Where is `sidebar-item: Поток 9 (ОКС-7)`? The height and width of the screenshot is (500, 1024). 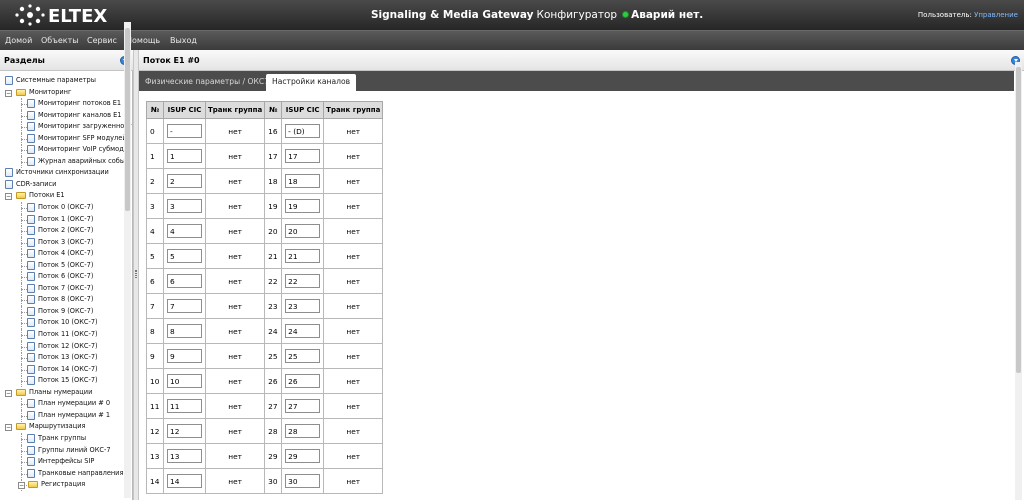
sidebar-item: Поток 9 (ОКС-7) is located at coordinates (62, 311).